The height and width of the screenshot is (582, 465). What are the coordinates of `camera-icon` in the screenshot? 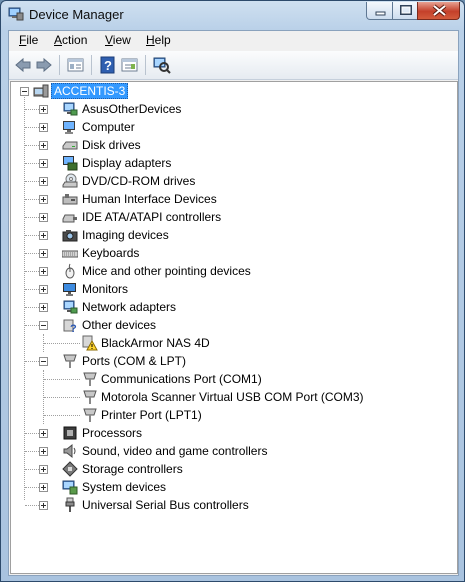 It's located at (70, 236).